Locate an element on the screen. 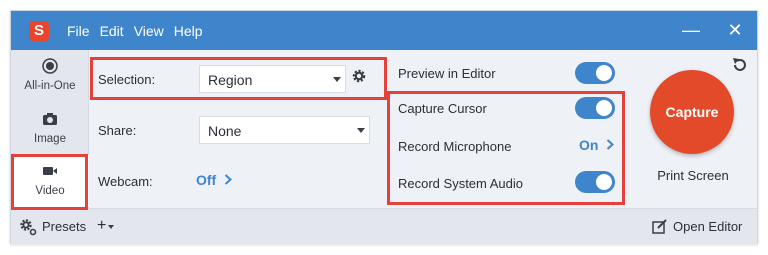 Image resolution: width=768 pixels, height=255 pixels. record-system-audio-label: Record System Audio is located at coordinates (461, 183).